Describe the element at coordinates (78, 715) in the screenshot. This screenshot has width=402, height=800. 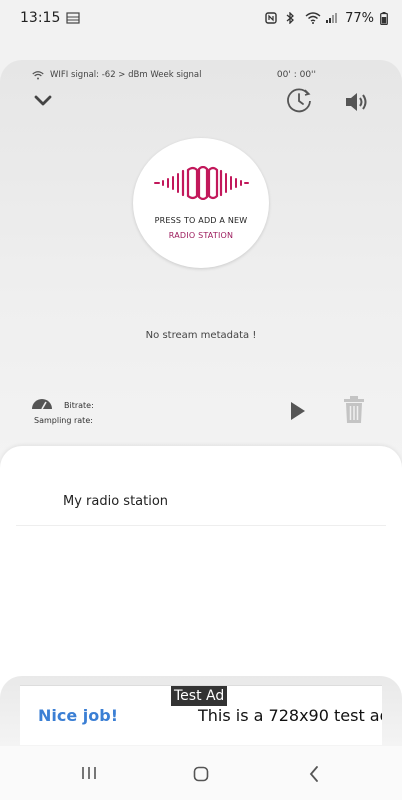
I see `ad-headline: Nice job!` at that location.